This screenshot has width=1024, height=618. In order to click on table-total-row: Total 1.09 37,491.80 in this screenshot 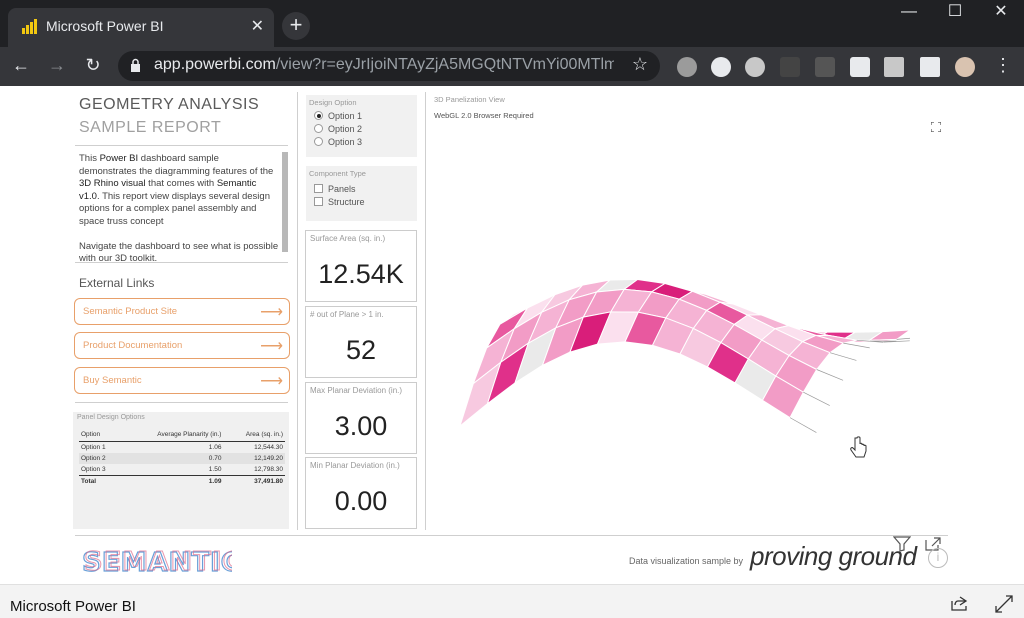, I will do `click(182, 481)`.